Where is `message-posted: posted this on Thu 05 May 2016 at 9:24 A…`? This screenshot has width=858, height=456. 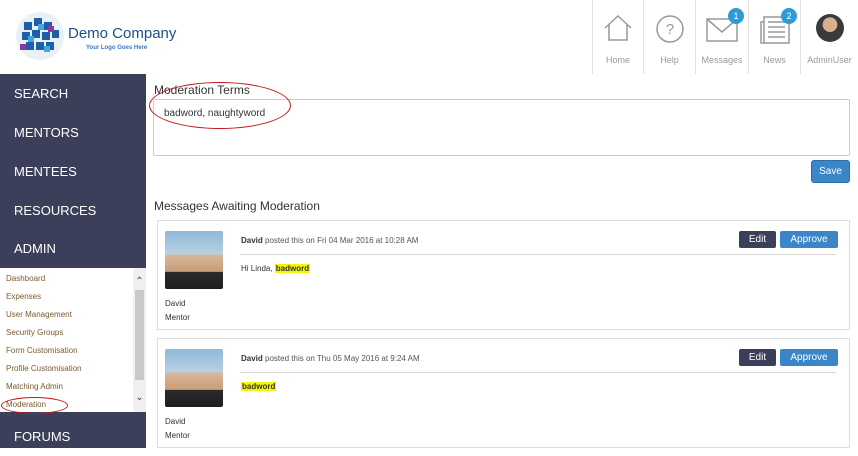
message-posted: posted this on Thu 05 May 2016 at 9:24 A… is located at coordinates (342, 358).